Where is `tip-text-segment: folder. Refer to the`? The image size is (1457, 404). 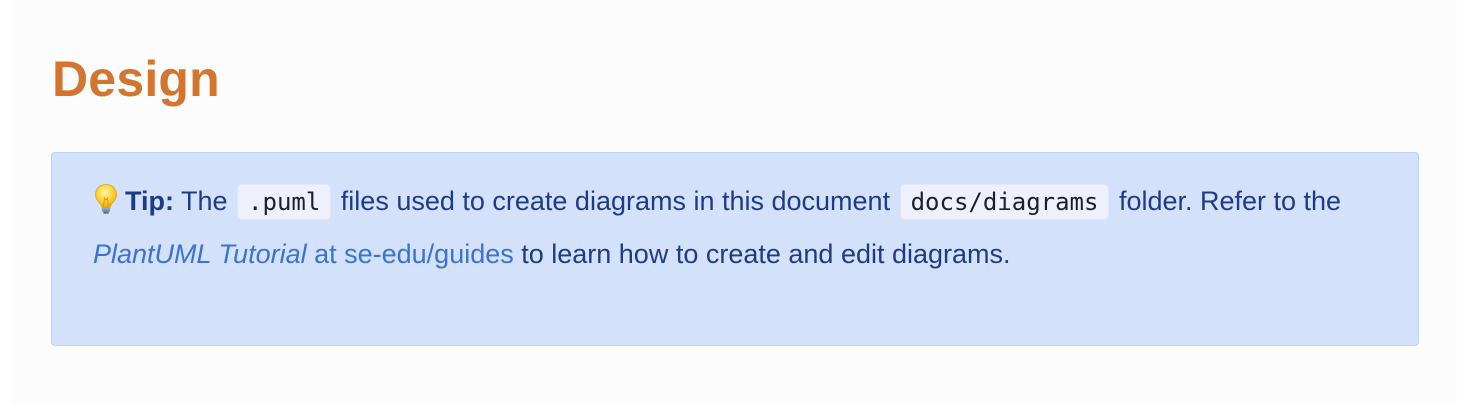
tip-text-segment: folder. Refer to the is located at coordinates (1226, 201).